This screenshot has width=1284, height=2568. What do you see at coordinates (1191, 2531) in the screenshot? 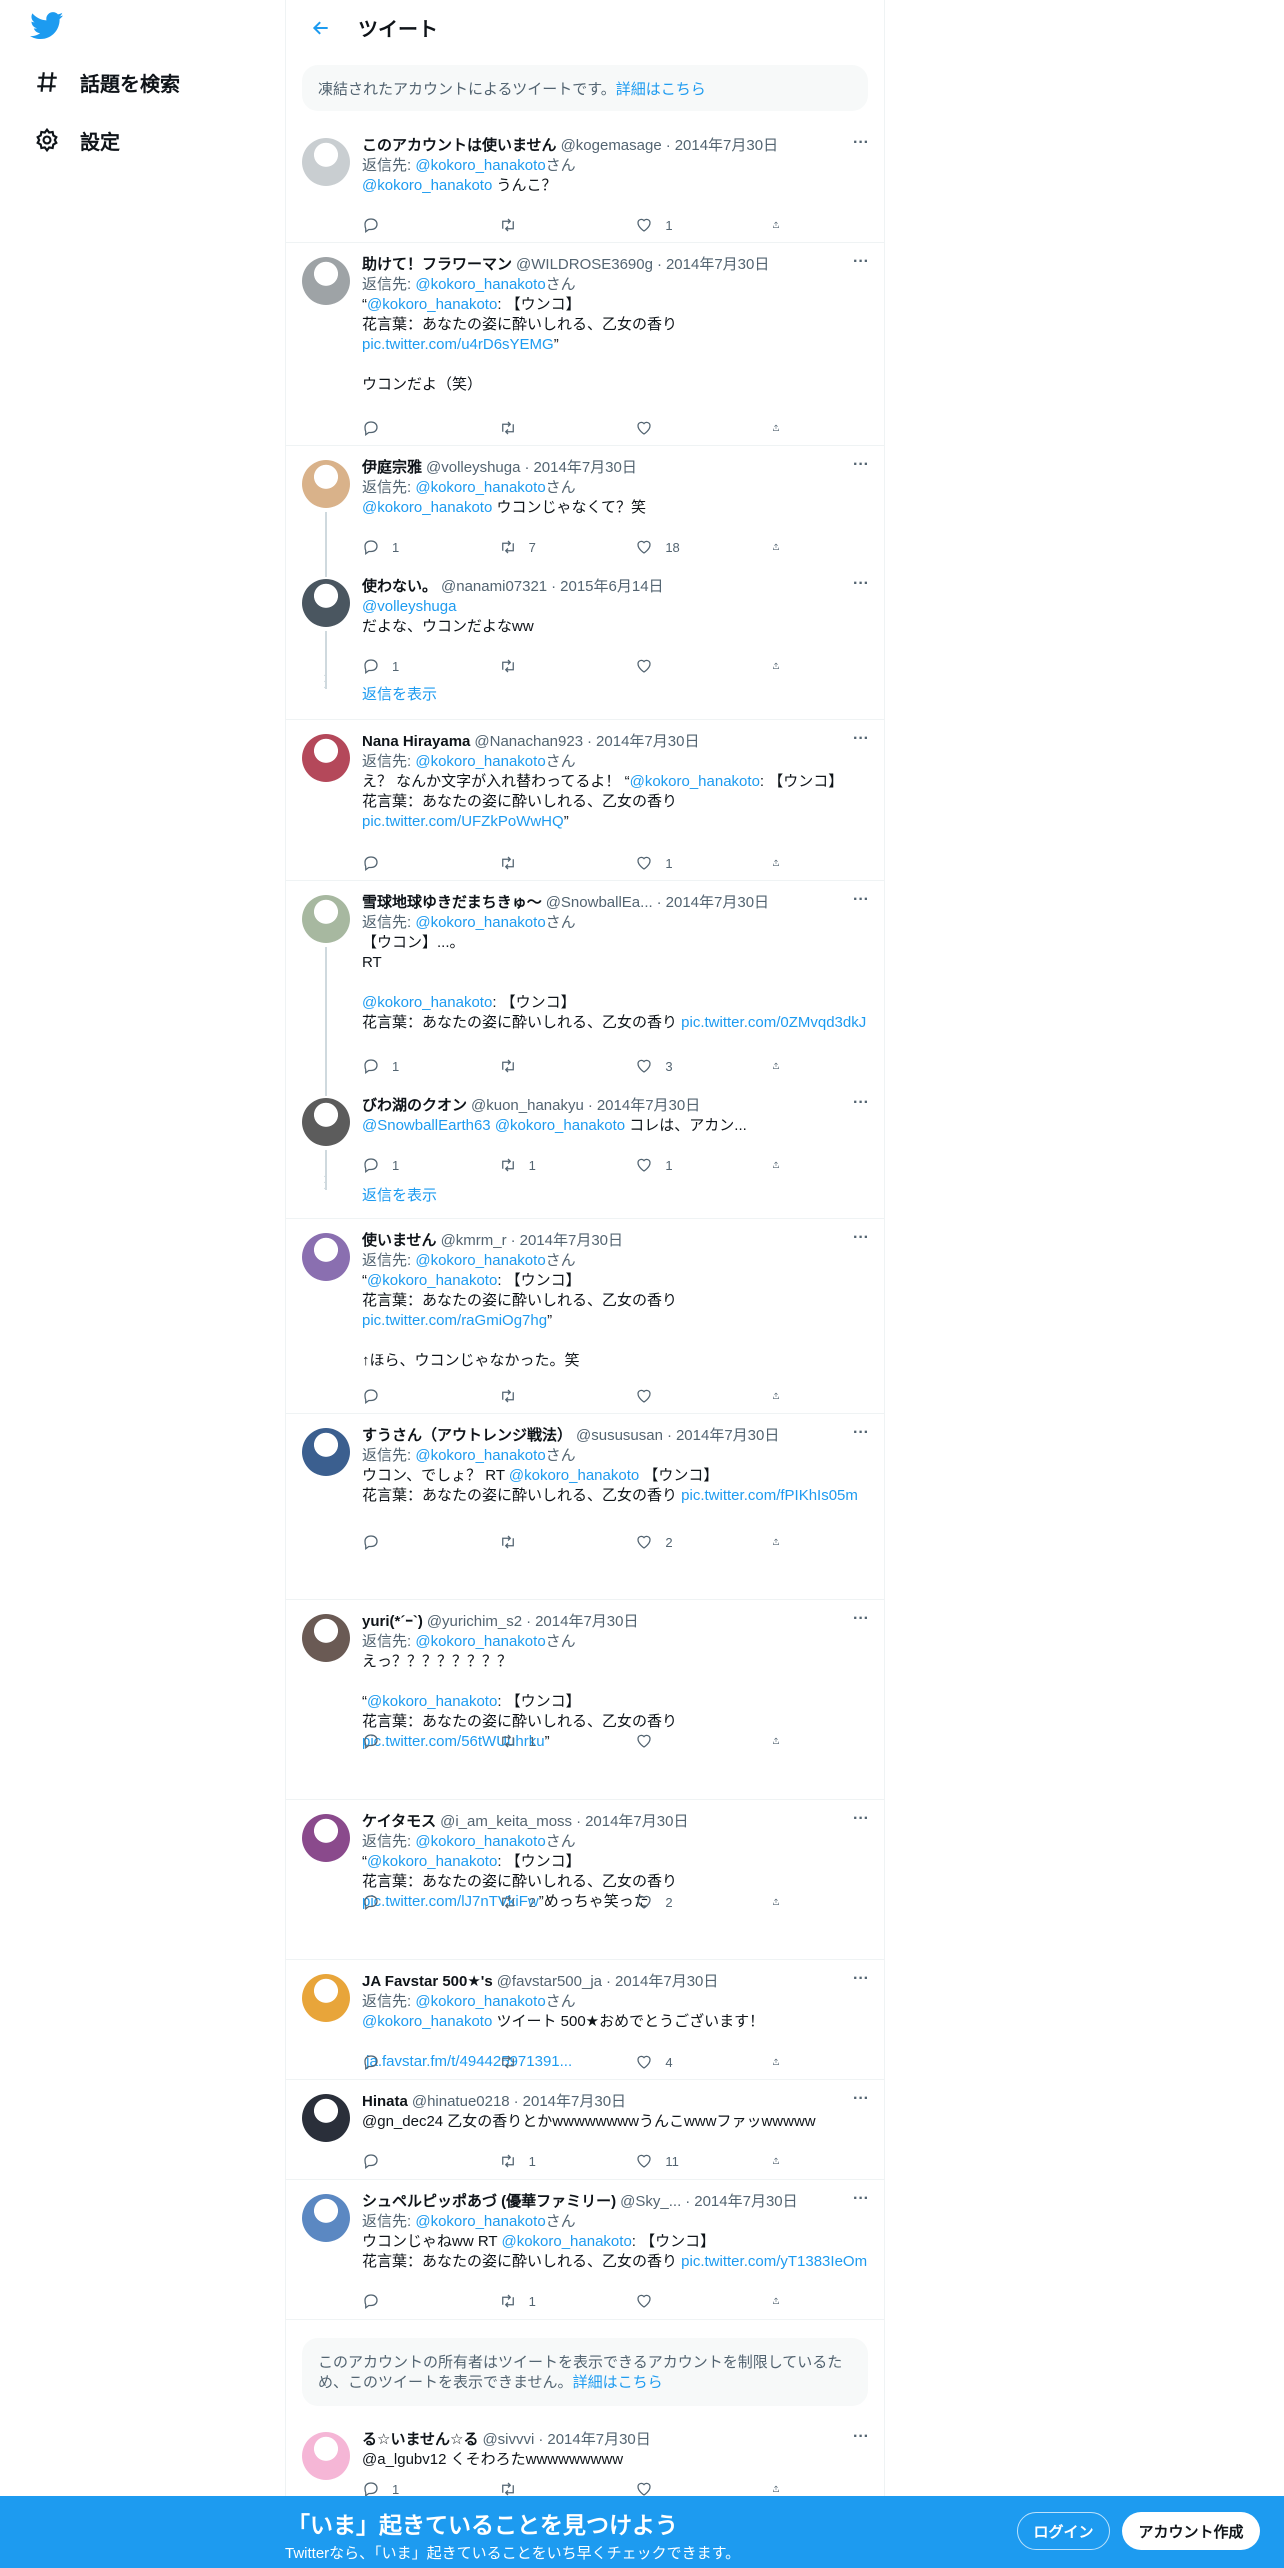
I see `signup-button: アカウント作成` at bounding box center [1191, 2531].